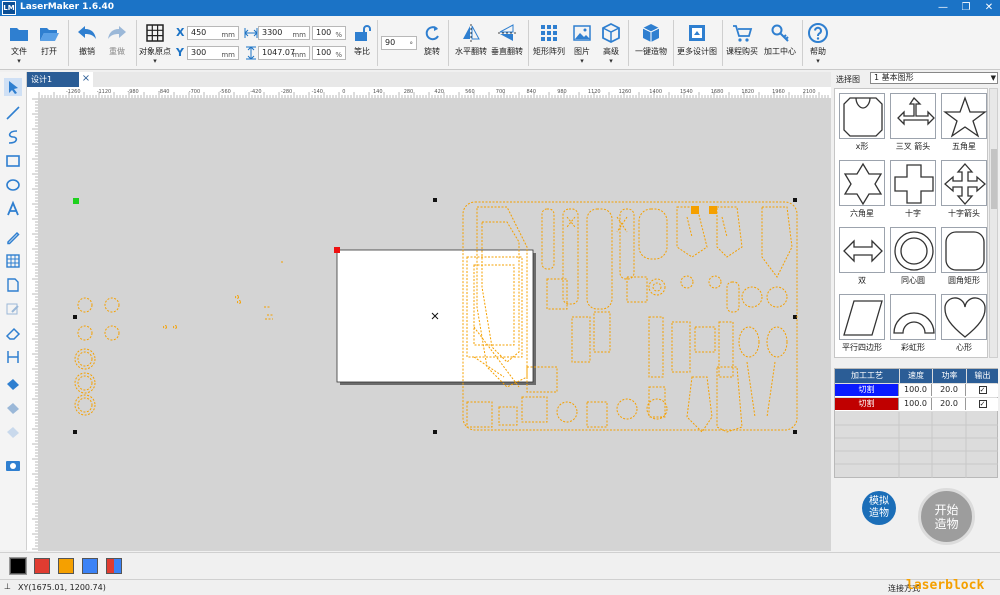 The width and height of the screenshot is (1000, 595). What do you see at coordinates (747, 92) in the screenshot?
I see `ruler-label: 1820` at bounding box center [747, 92].